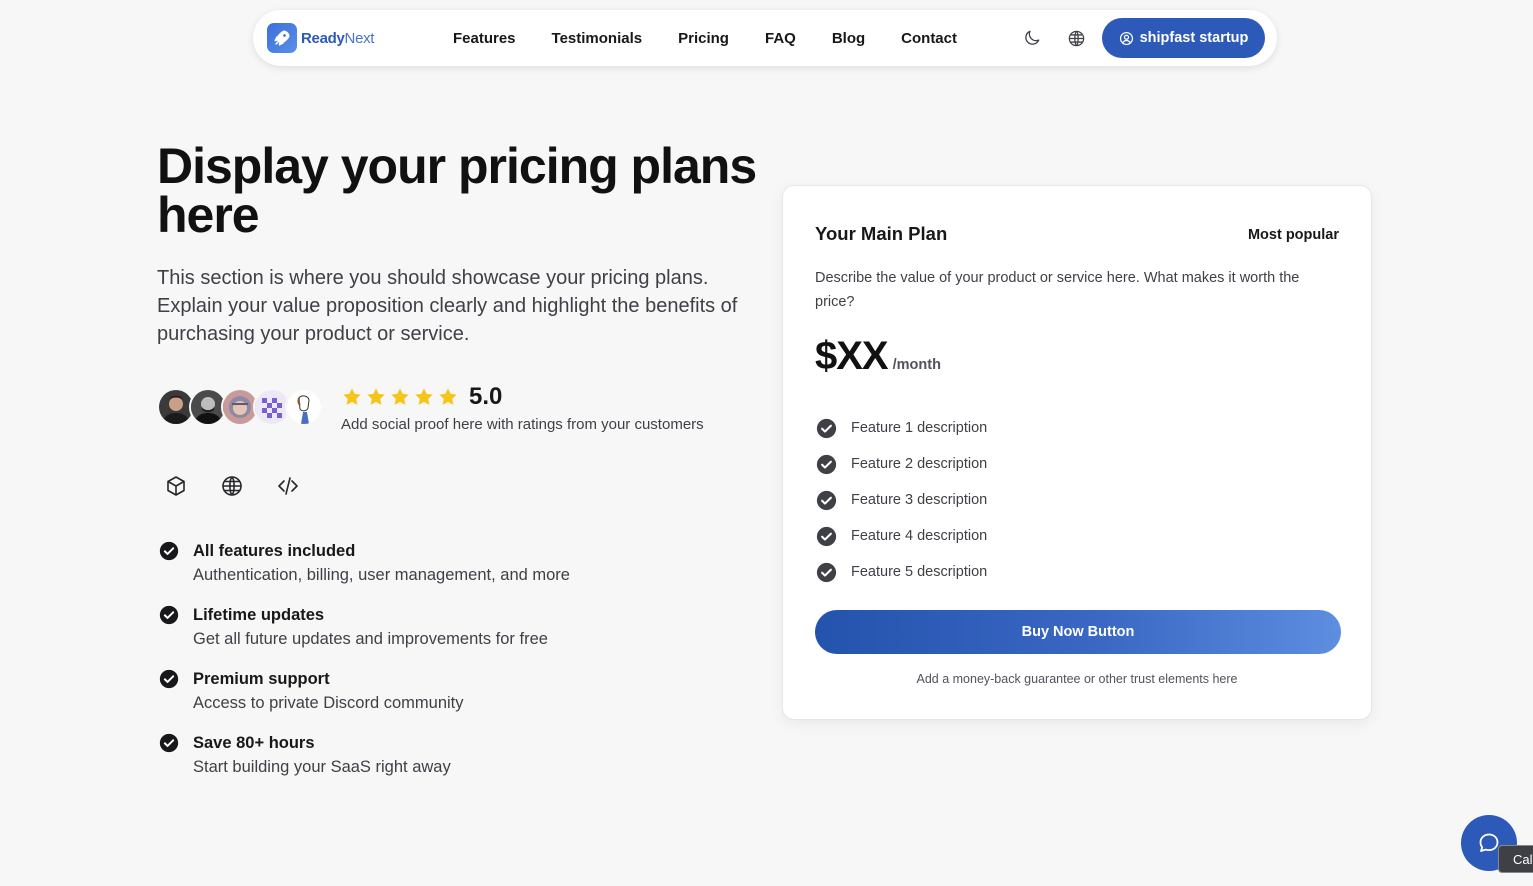 The image size is (1533, 886). I want to click on feature-title: Premium support, so click(261, 679).